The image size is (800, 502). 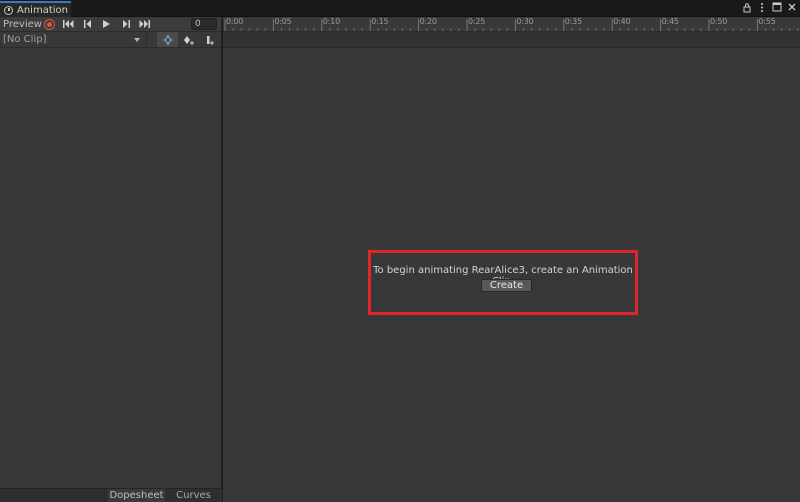 What do you see at coordinates (204, 24) in the screenshot?
I see `frame-field: 0` at bounding box center [204, 24].